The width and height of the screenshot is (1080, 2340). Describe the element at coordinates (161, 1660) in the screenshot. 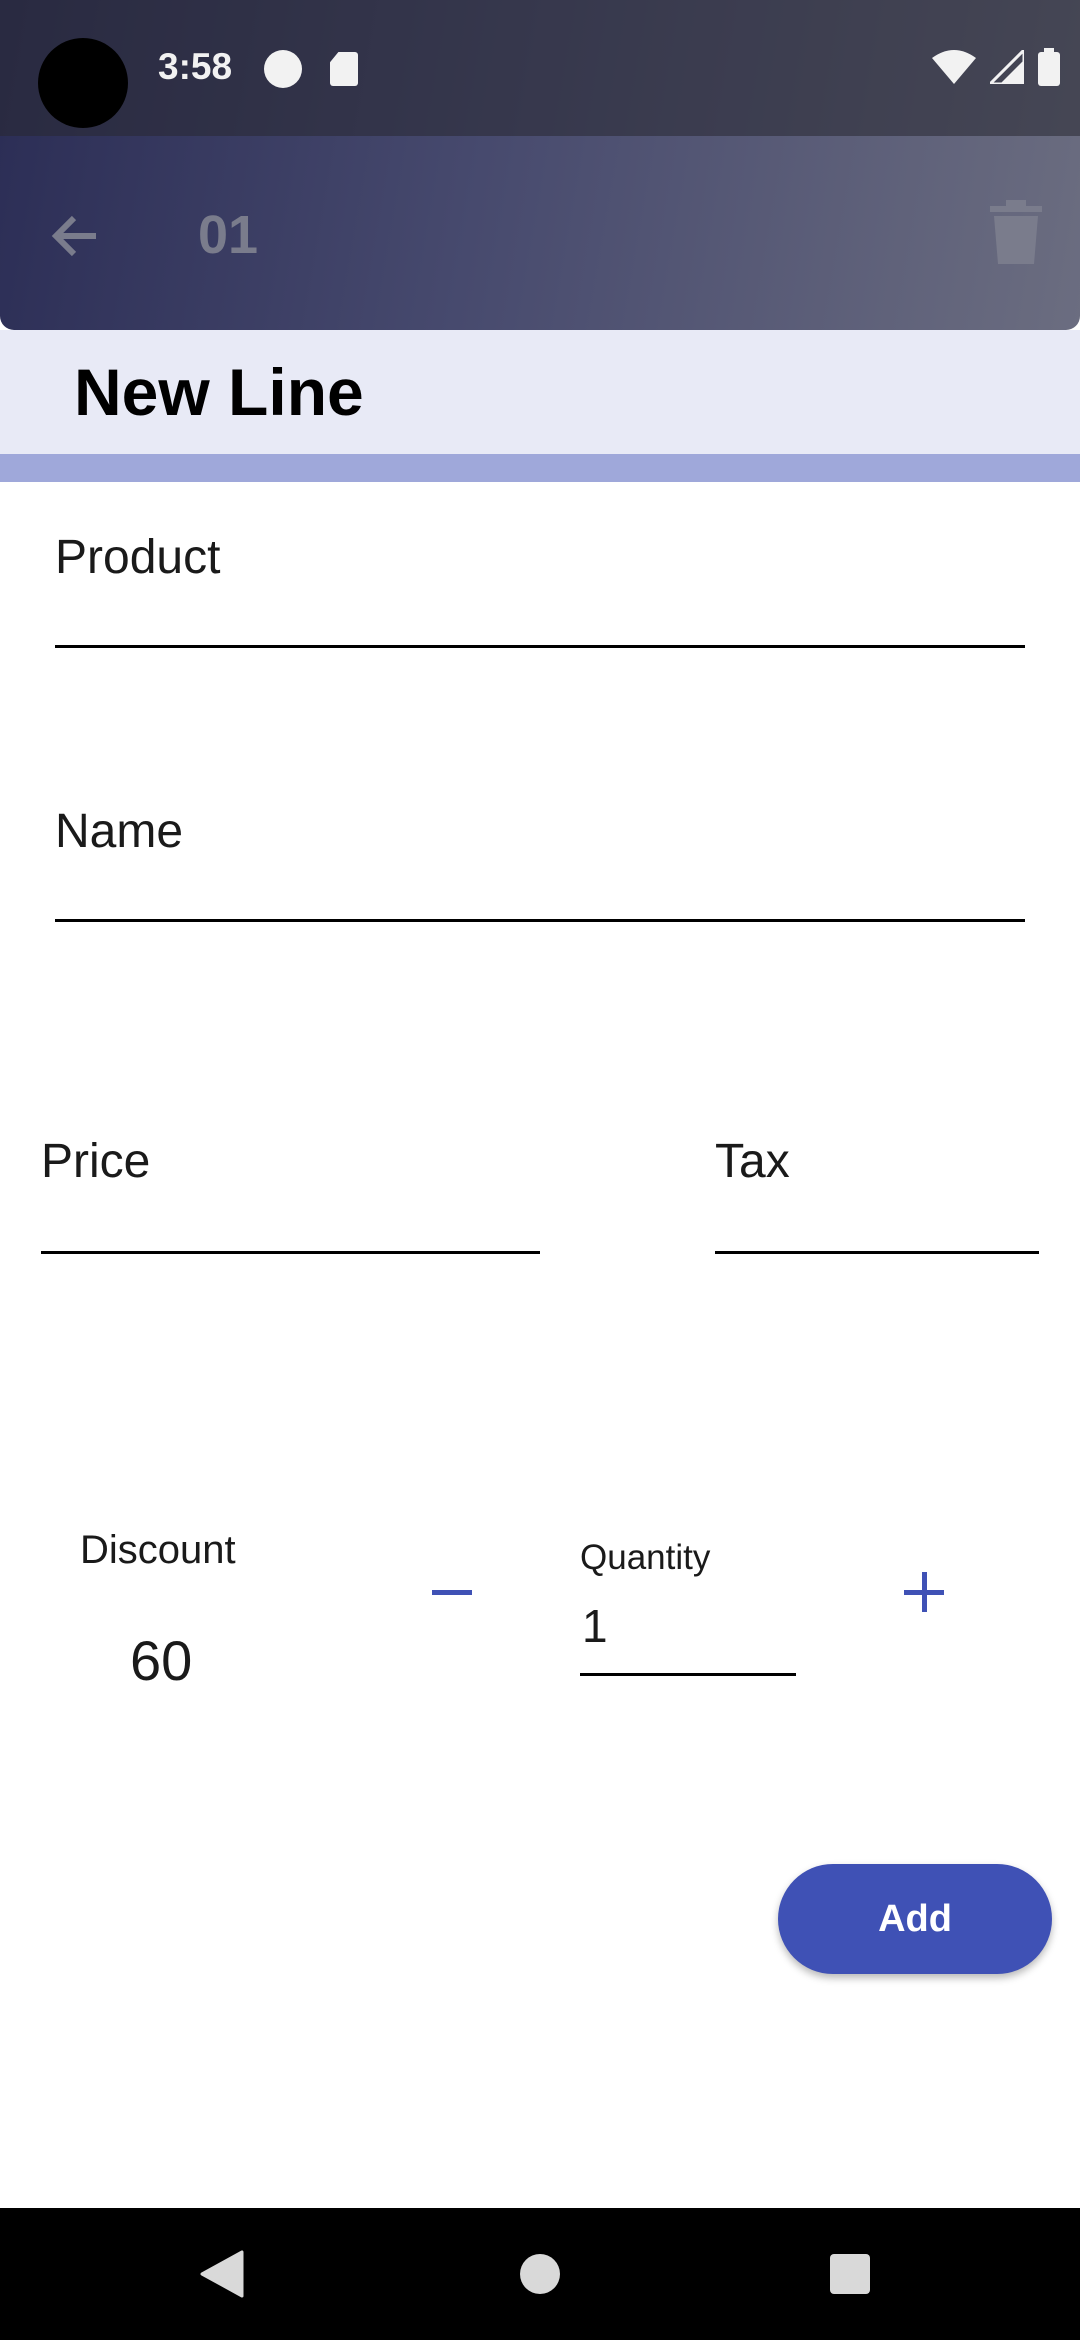

I see `discount-value: 60` at that location.